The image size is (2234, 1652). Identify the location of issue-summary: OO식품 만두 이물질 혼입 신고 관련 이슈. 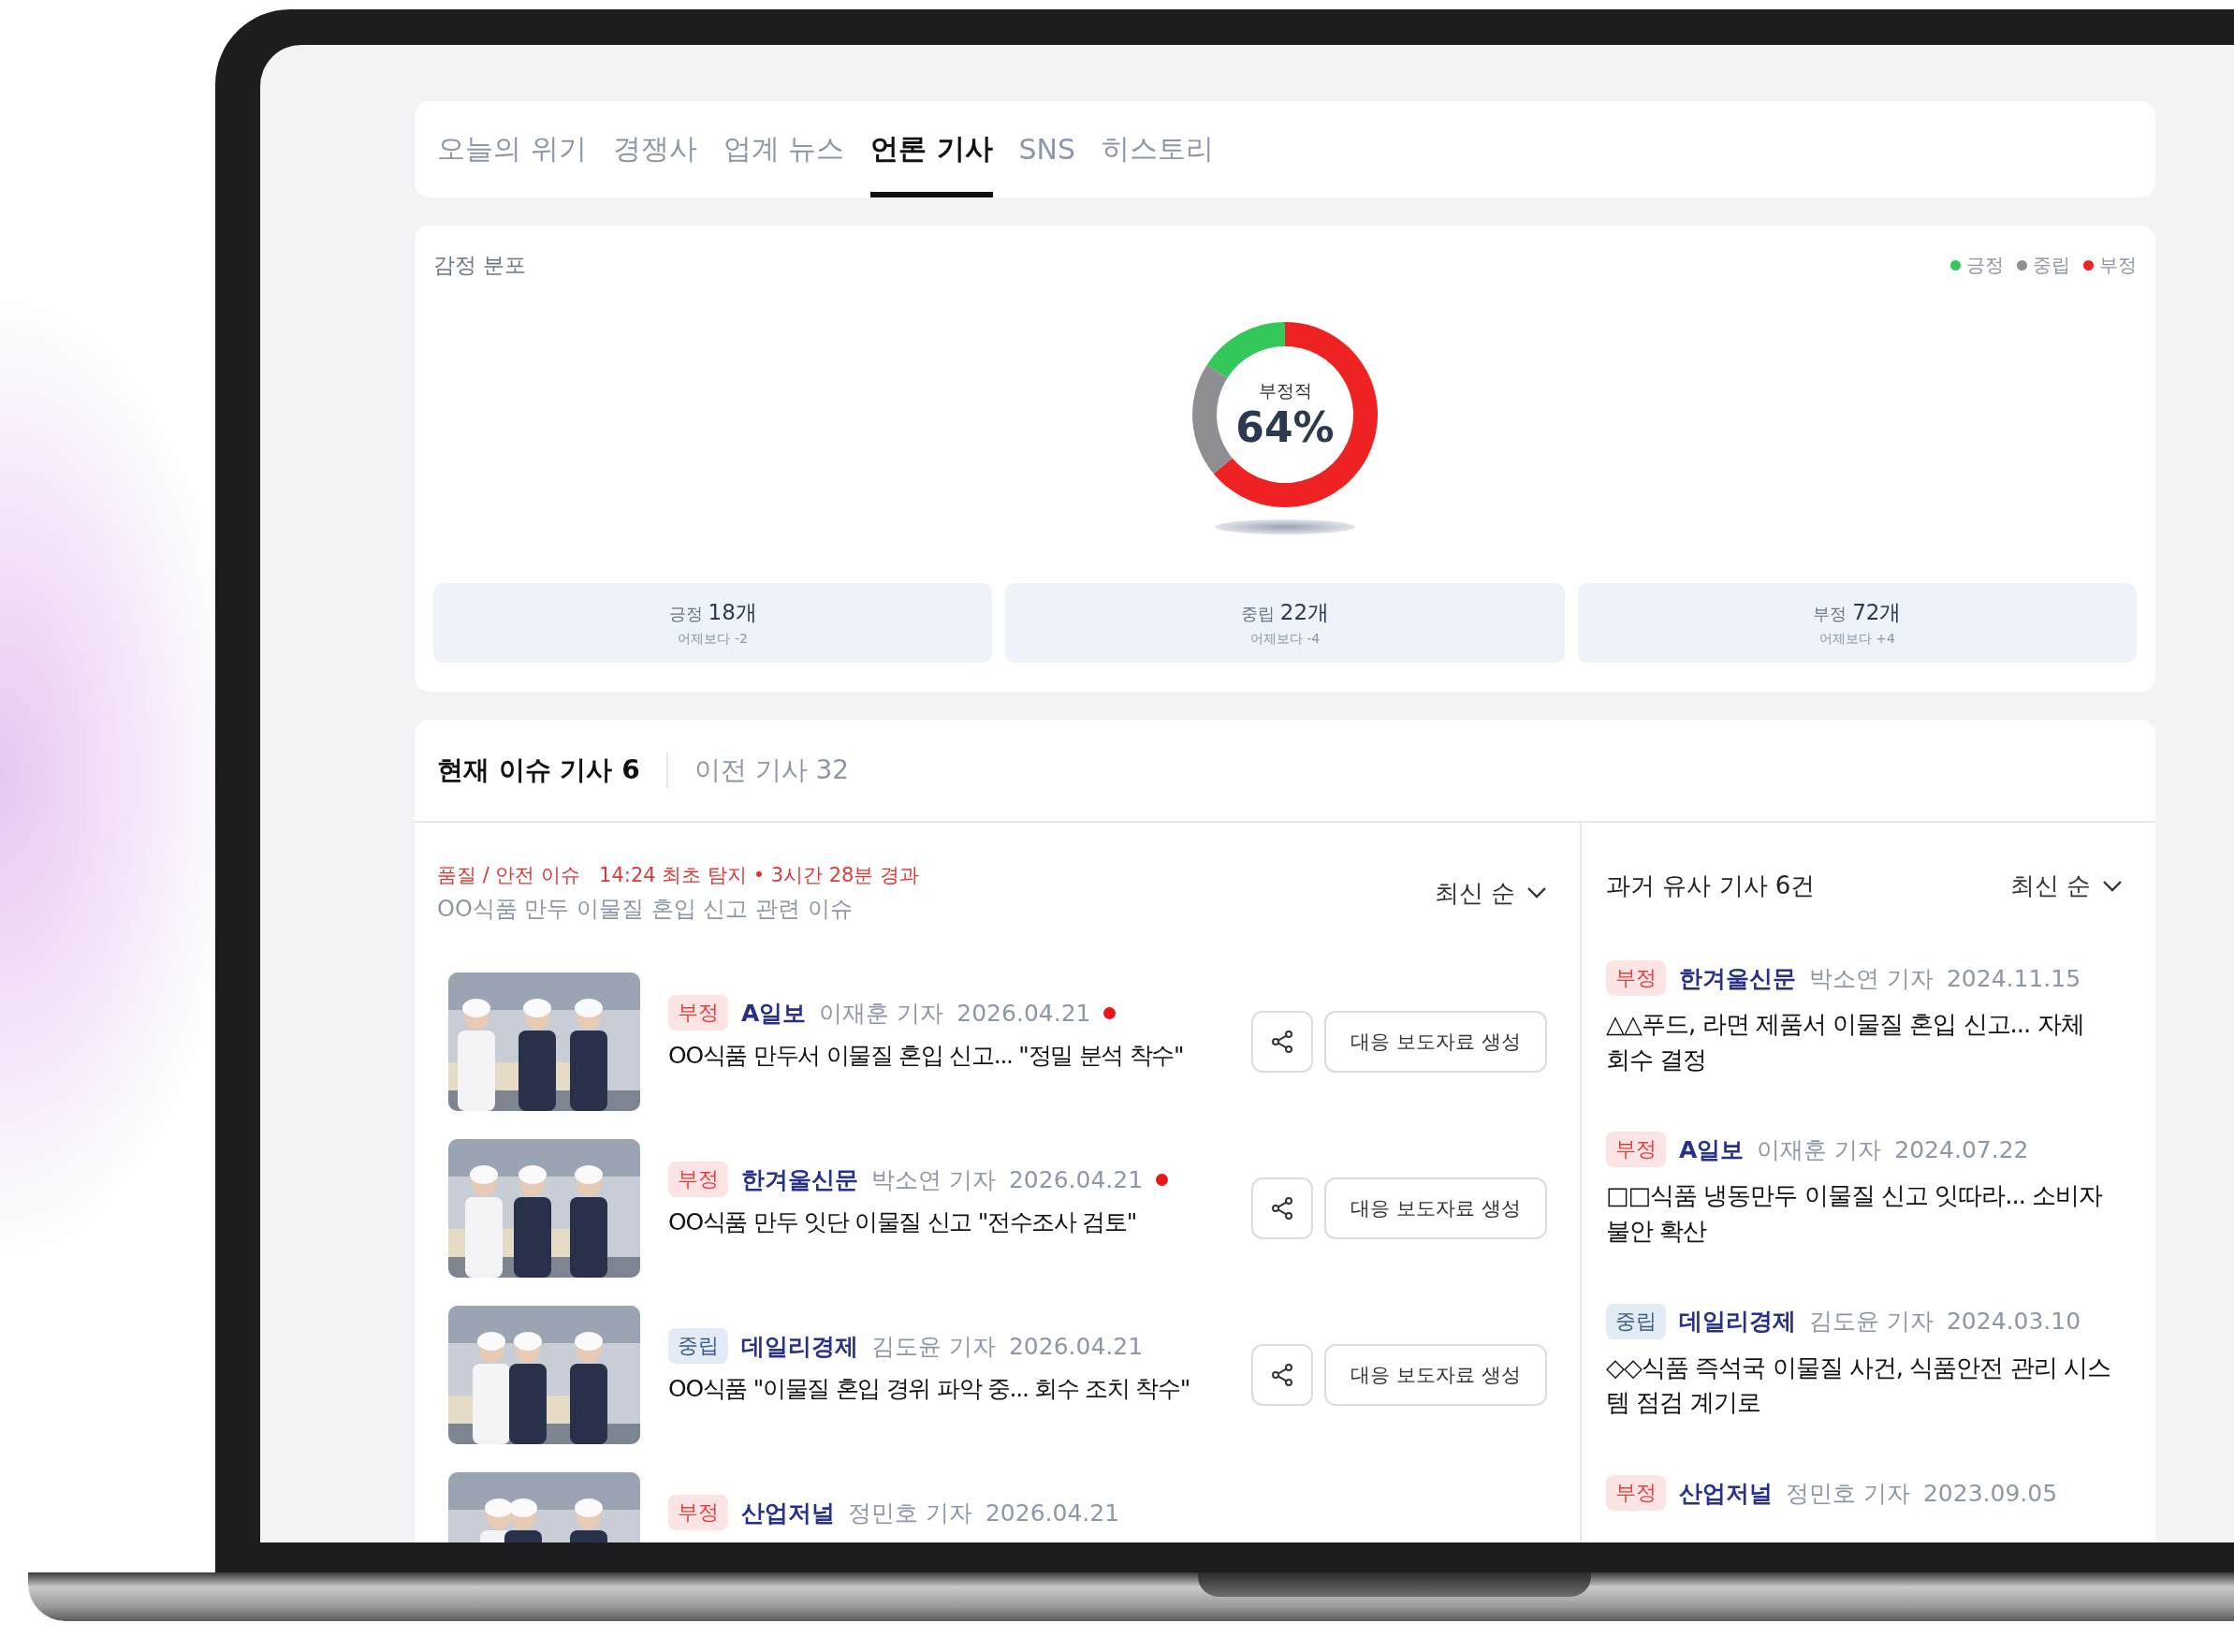
(645, 909).